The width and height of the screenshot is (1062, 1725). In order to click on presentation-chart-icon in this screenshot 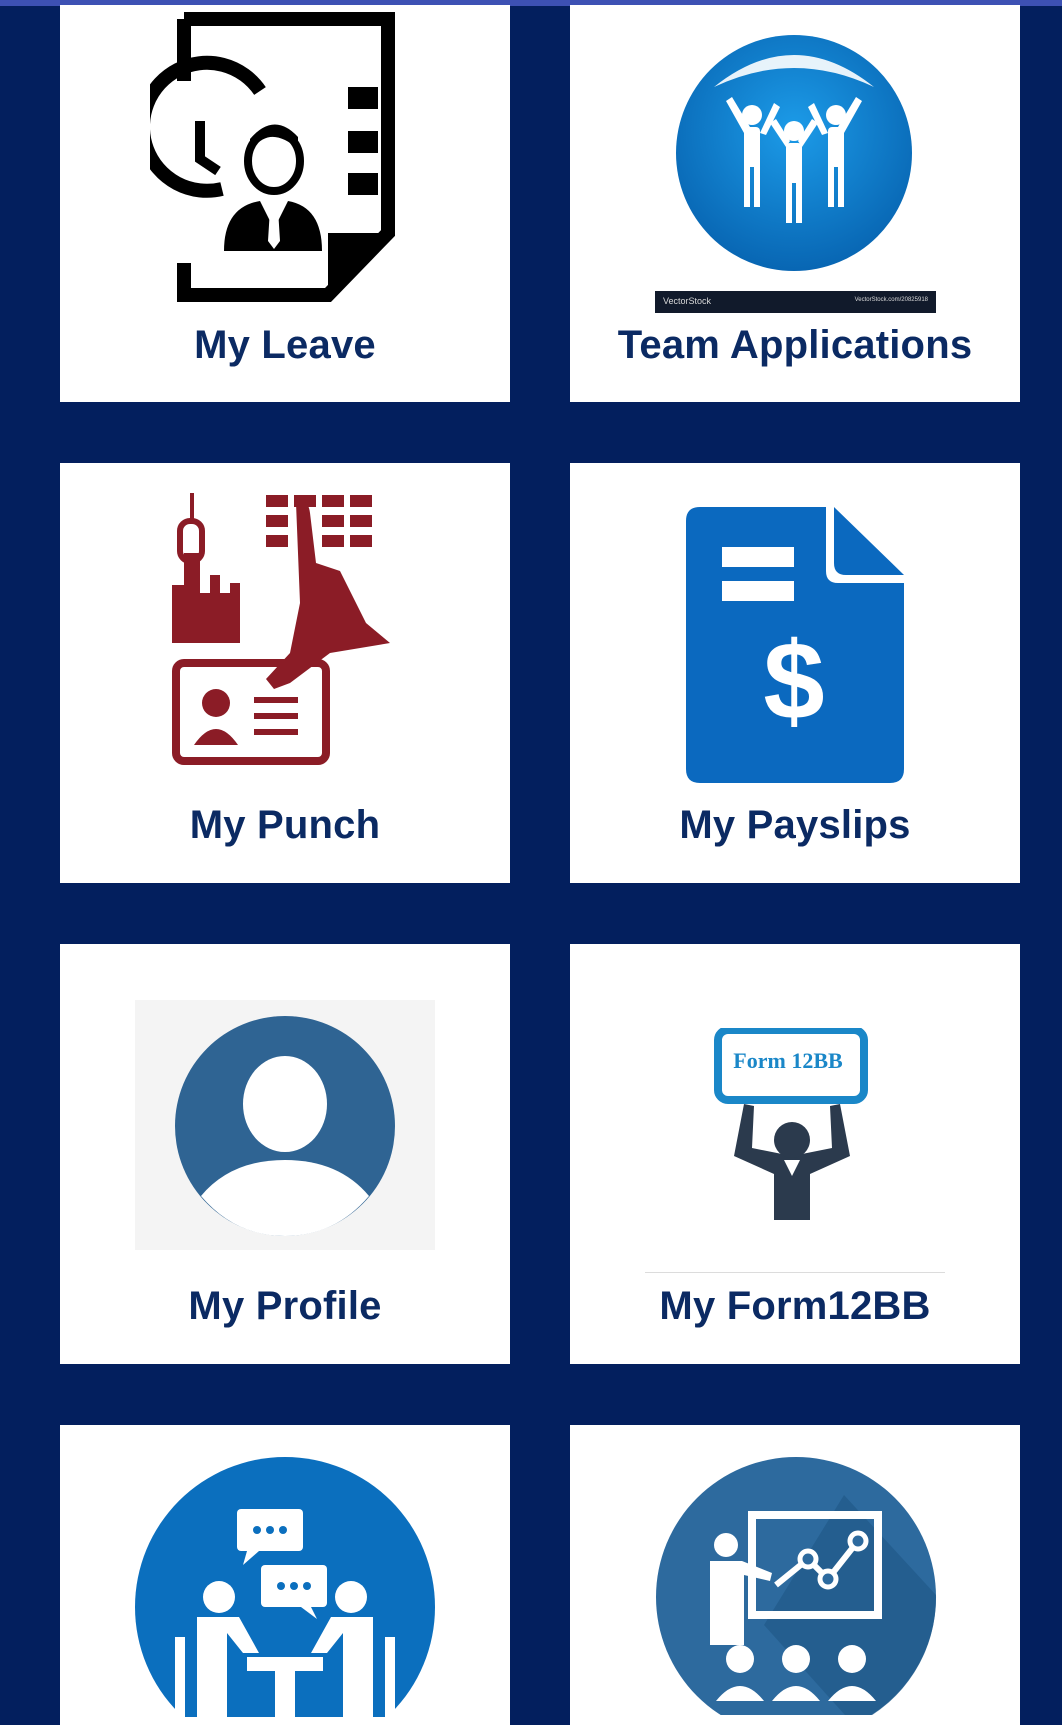, I will do `click(796, 1586)`.